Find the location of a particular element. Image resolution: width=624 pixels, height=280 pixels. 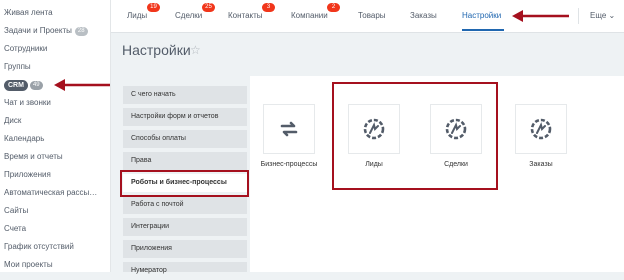

sidebar-item-my-projects: Мои проекты is located at coordinates (28, 265).